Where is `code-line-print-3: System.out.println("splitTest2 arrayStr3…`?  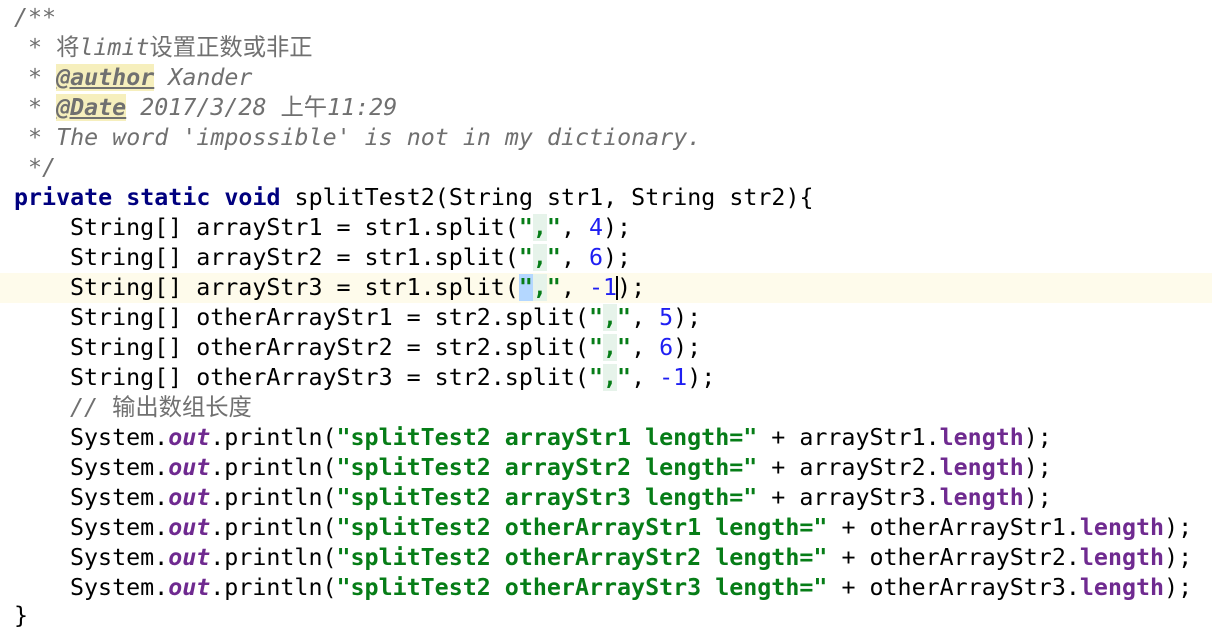 code-line-print-3: System.out.println("splitTest2 arrayStr3… is located at coordinates (606, 498).